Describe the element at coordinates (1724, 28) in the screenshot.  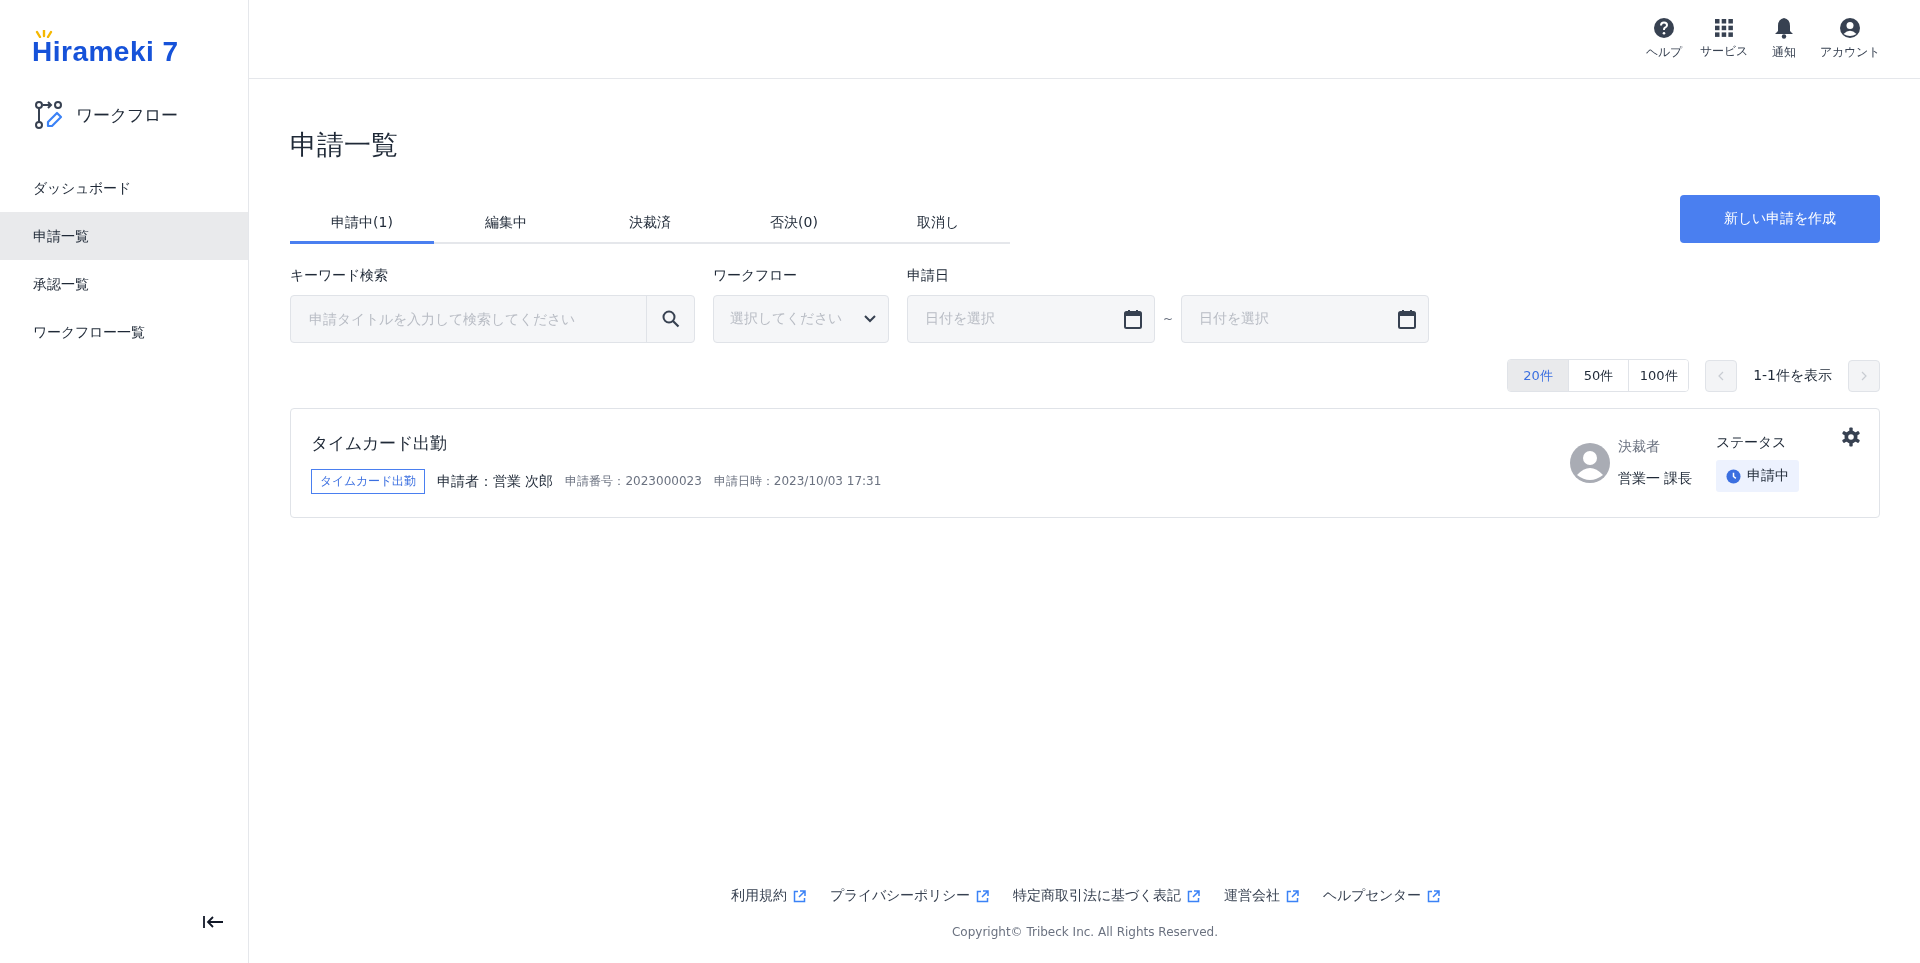
I see `grid-icon` at that location.